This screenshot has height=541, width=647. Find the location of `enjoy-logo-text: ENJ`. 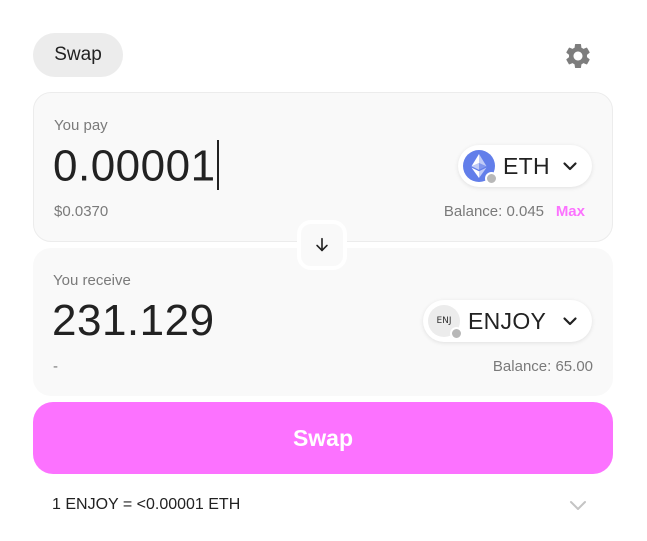

enjoy-logo-text: ENJ is located at coordinates (444, 321).